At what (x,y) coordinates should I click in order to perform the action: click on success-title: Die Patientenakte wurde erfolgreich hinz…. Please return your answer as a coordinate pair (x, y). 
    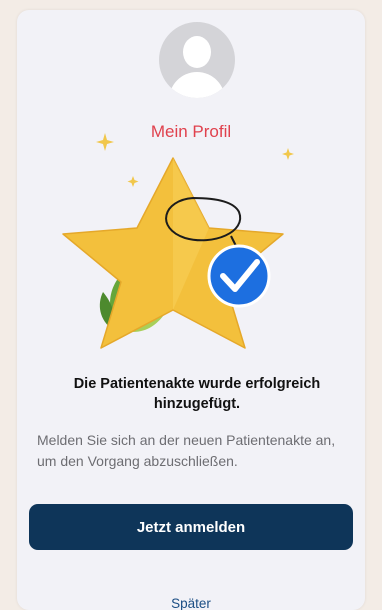
    Looking at the image, I should click on (197, 394).